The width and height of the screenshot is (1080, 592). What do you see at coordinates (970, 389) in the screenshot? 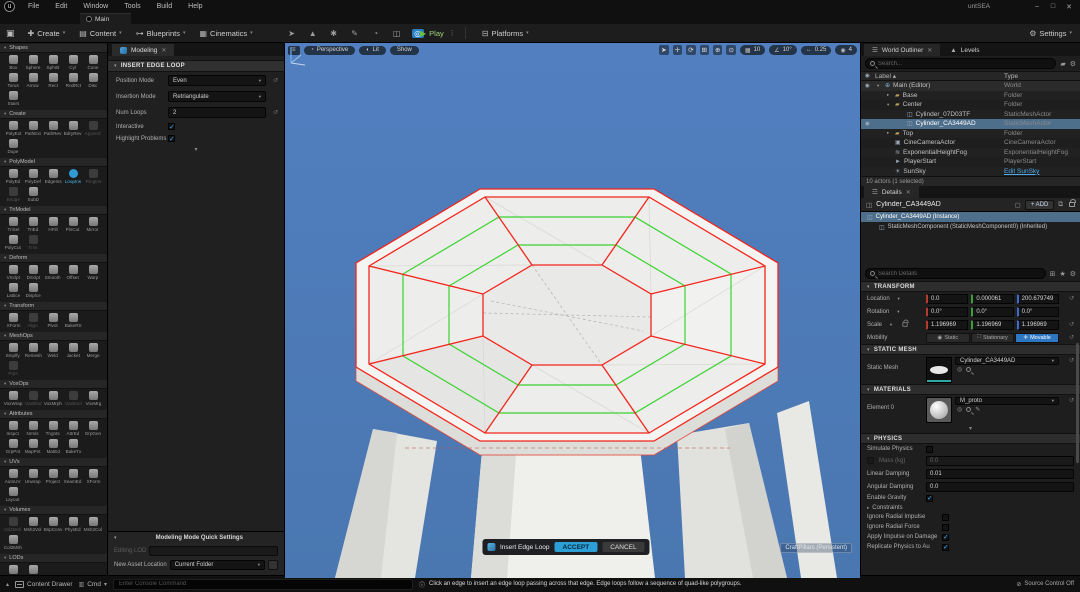
I see `materials-section-header: ▾ MATERIALS` at bounding box center [970, 389].